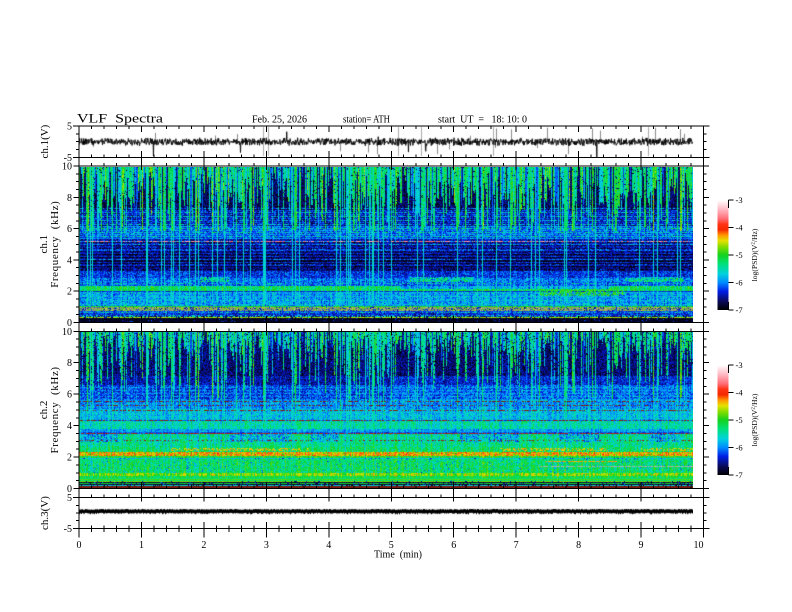  I want to click on svg-text: 9, so click(641, 545).